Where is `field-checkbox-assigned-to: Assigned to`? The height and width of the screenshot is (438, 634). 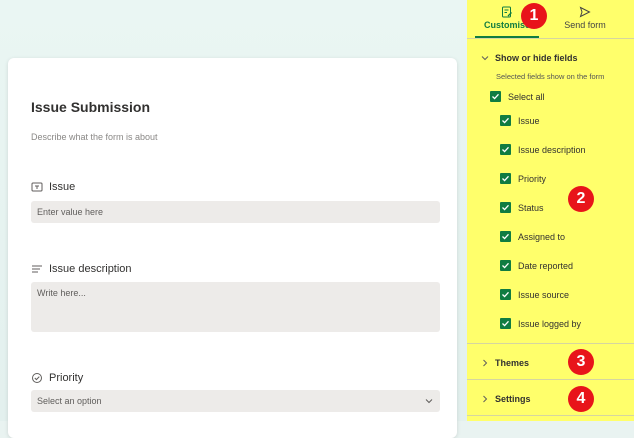
field-checkbox-assigned-to: Assigned to is located at coordinates (532, 236).